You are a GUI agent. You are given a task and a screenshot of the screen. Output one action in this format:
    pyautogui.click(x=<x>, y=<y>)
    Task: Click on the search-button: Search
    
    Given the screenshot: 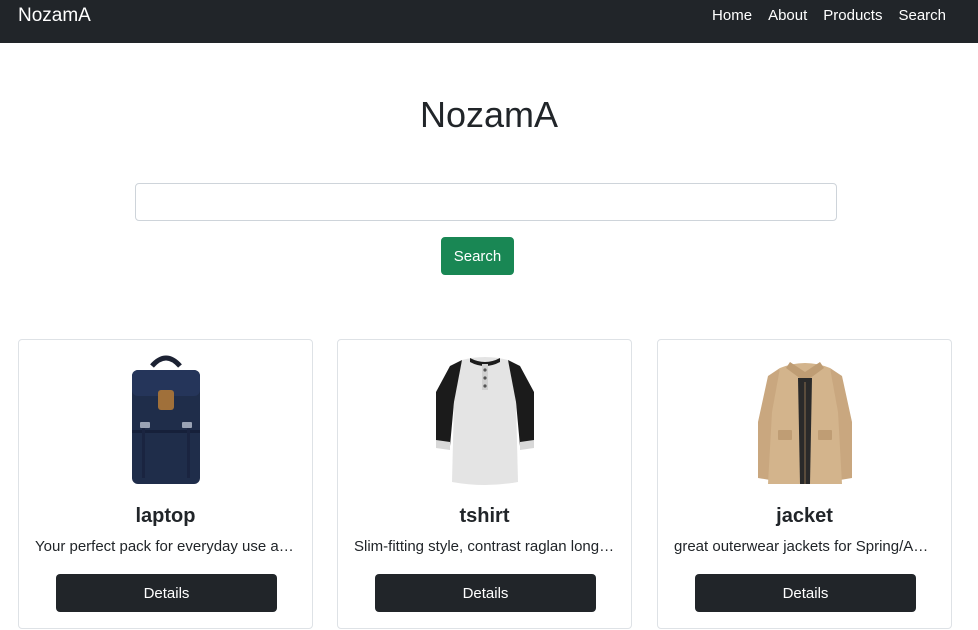 What is the action you would take?
    pyautogui.click(x=477, y=256)
    